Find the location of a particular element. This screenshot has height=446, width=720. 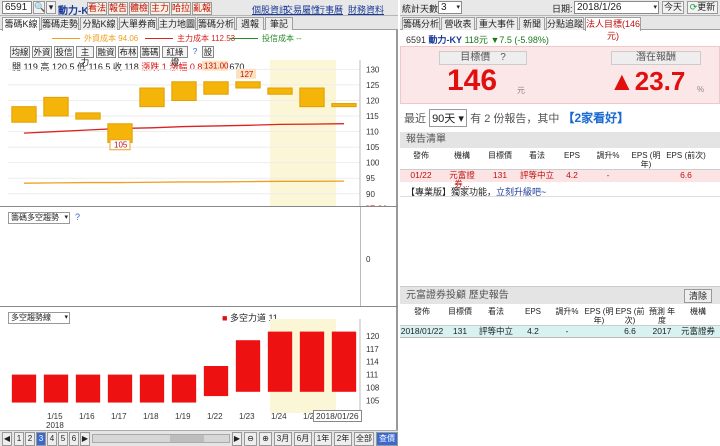

target-label-text: 目標價 is located at coordinates (475, 57).